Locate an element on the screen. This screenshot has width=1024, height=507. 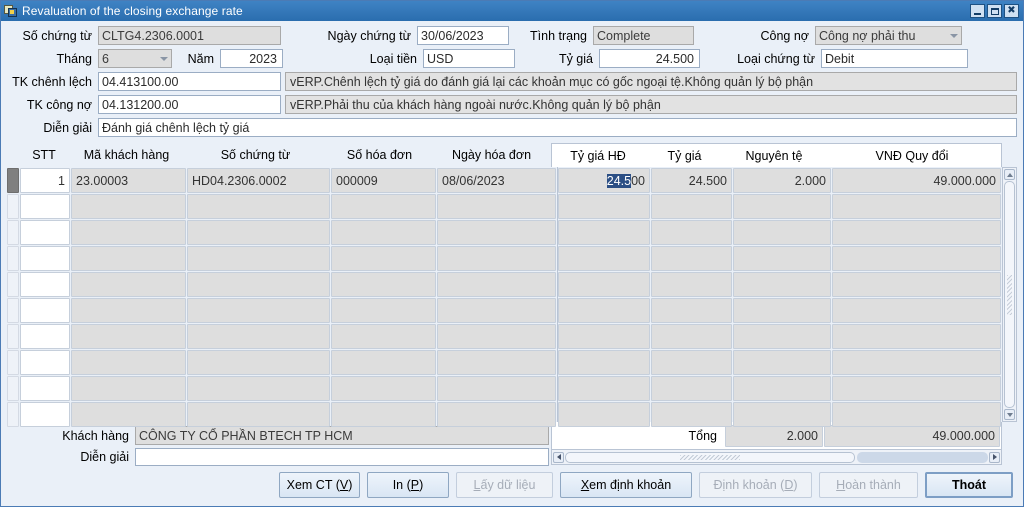
cell-nguyen-te: 2.000 is located at coordinates (782, 180).